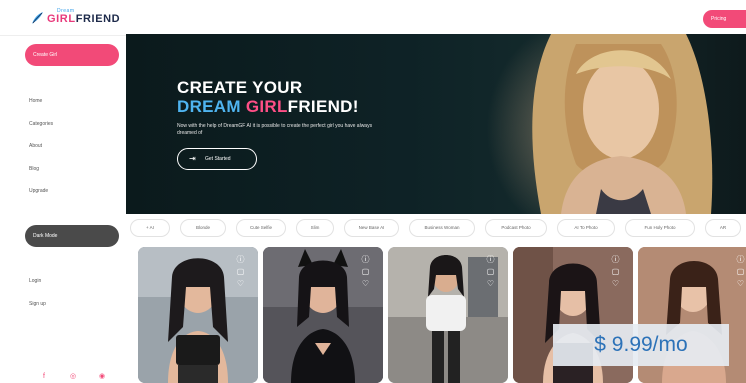  What do you see at coordinates (41, 197) in the screenshot?
I see `sidebar-item-upgrade: Upgrade` at bounding box center [41, 197].